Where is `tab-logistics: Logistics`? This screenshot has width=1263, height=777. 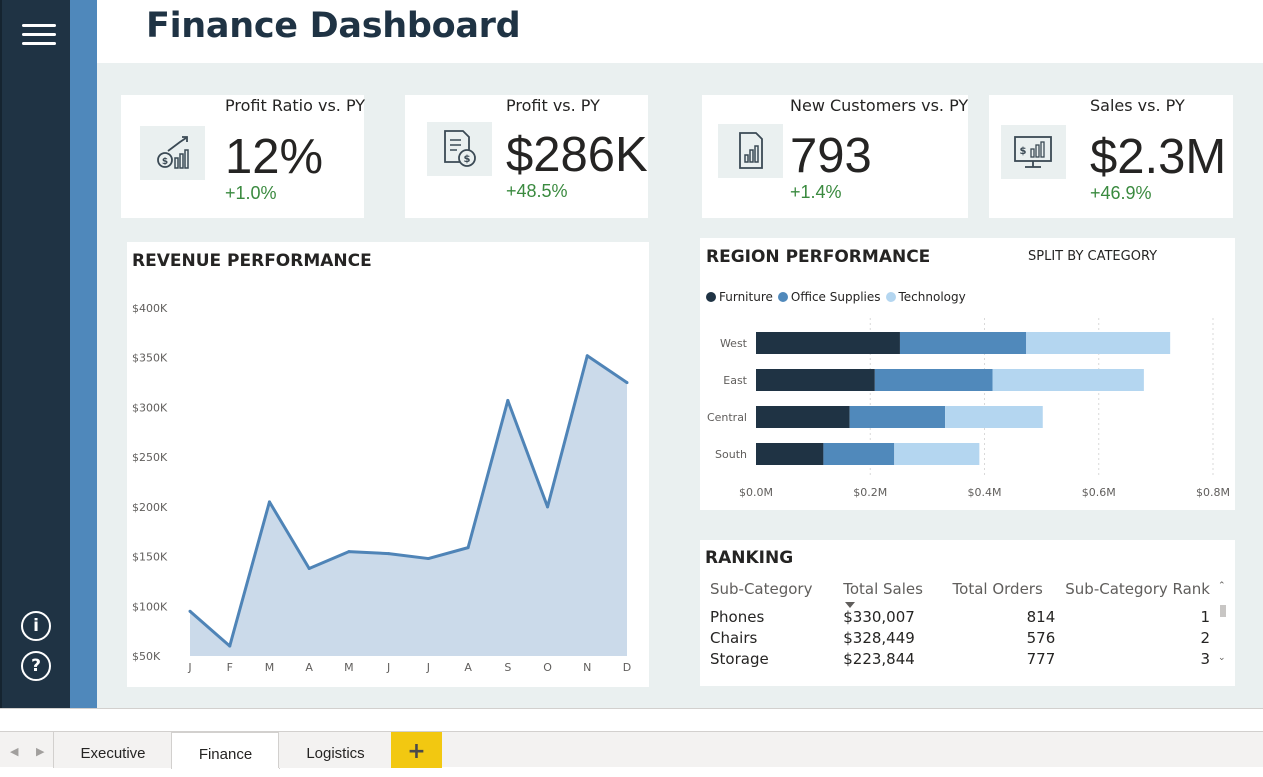
tab-logistics: Logistics is located at coordinates (335, 750).